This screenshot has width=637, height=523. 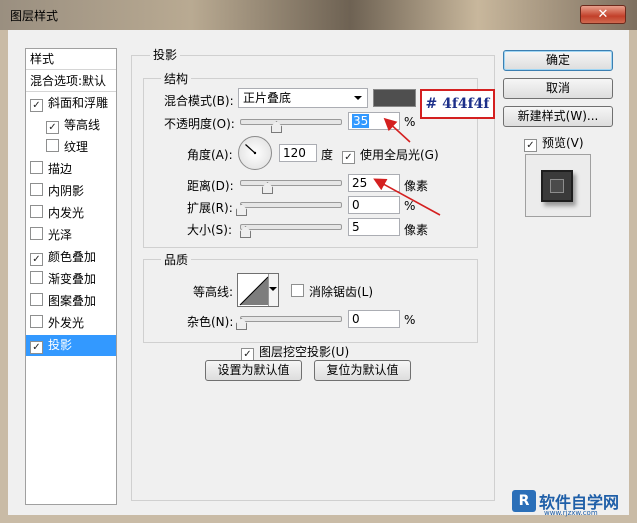 What do you see at coordinates (361, 121) in the screenshot?
I see `opacity-value: 35` at bounding box center [361, 121].